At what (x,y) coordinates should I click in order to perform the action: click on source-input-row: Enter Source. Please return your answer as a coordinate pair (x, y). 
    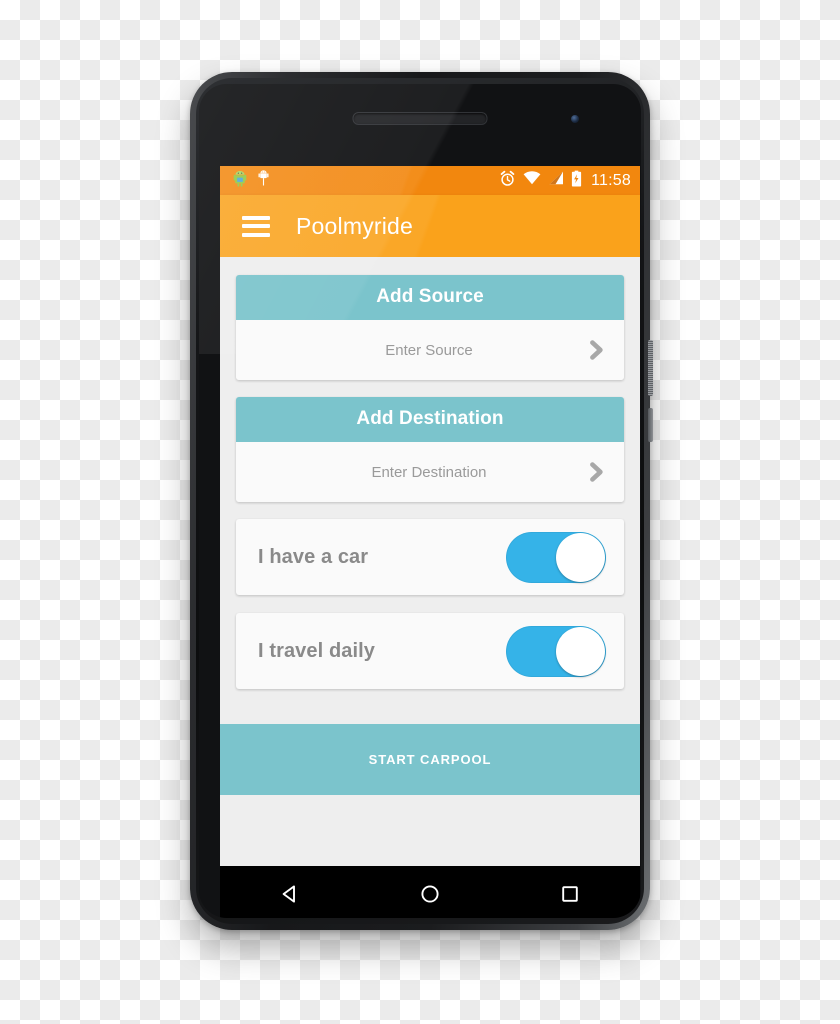
    Looking at the image, I should click on (430, 350).